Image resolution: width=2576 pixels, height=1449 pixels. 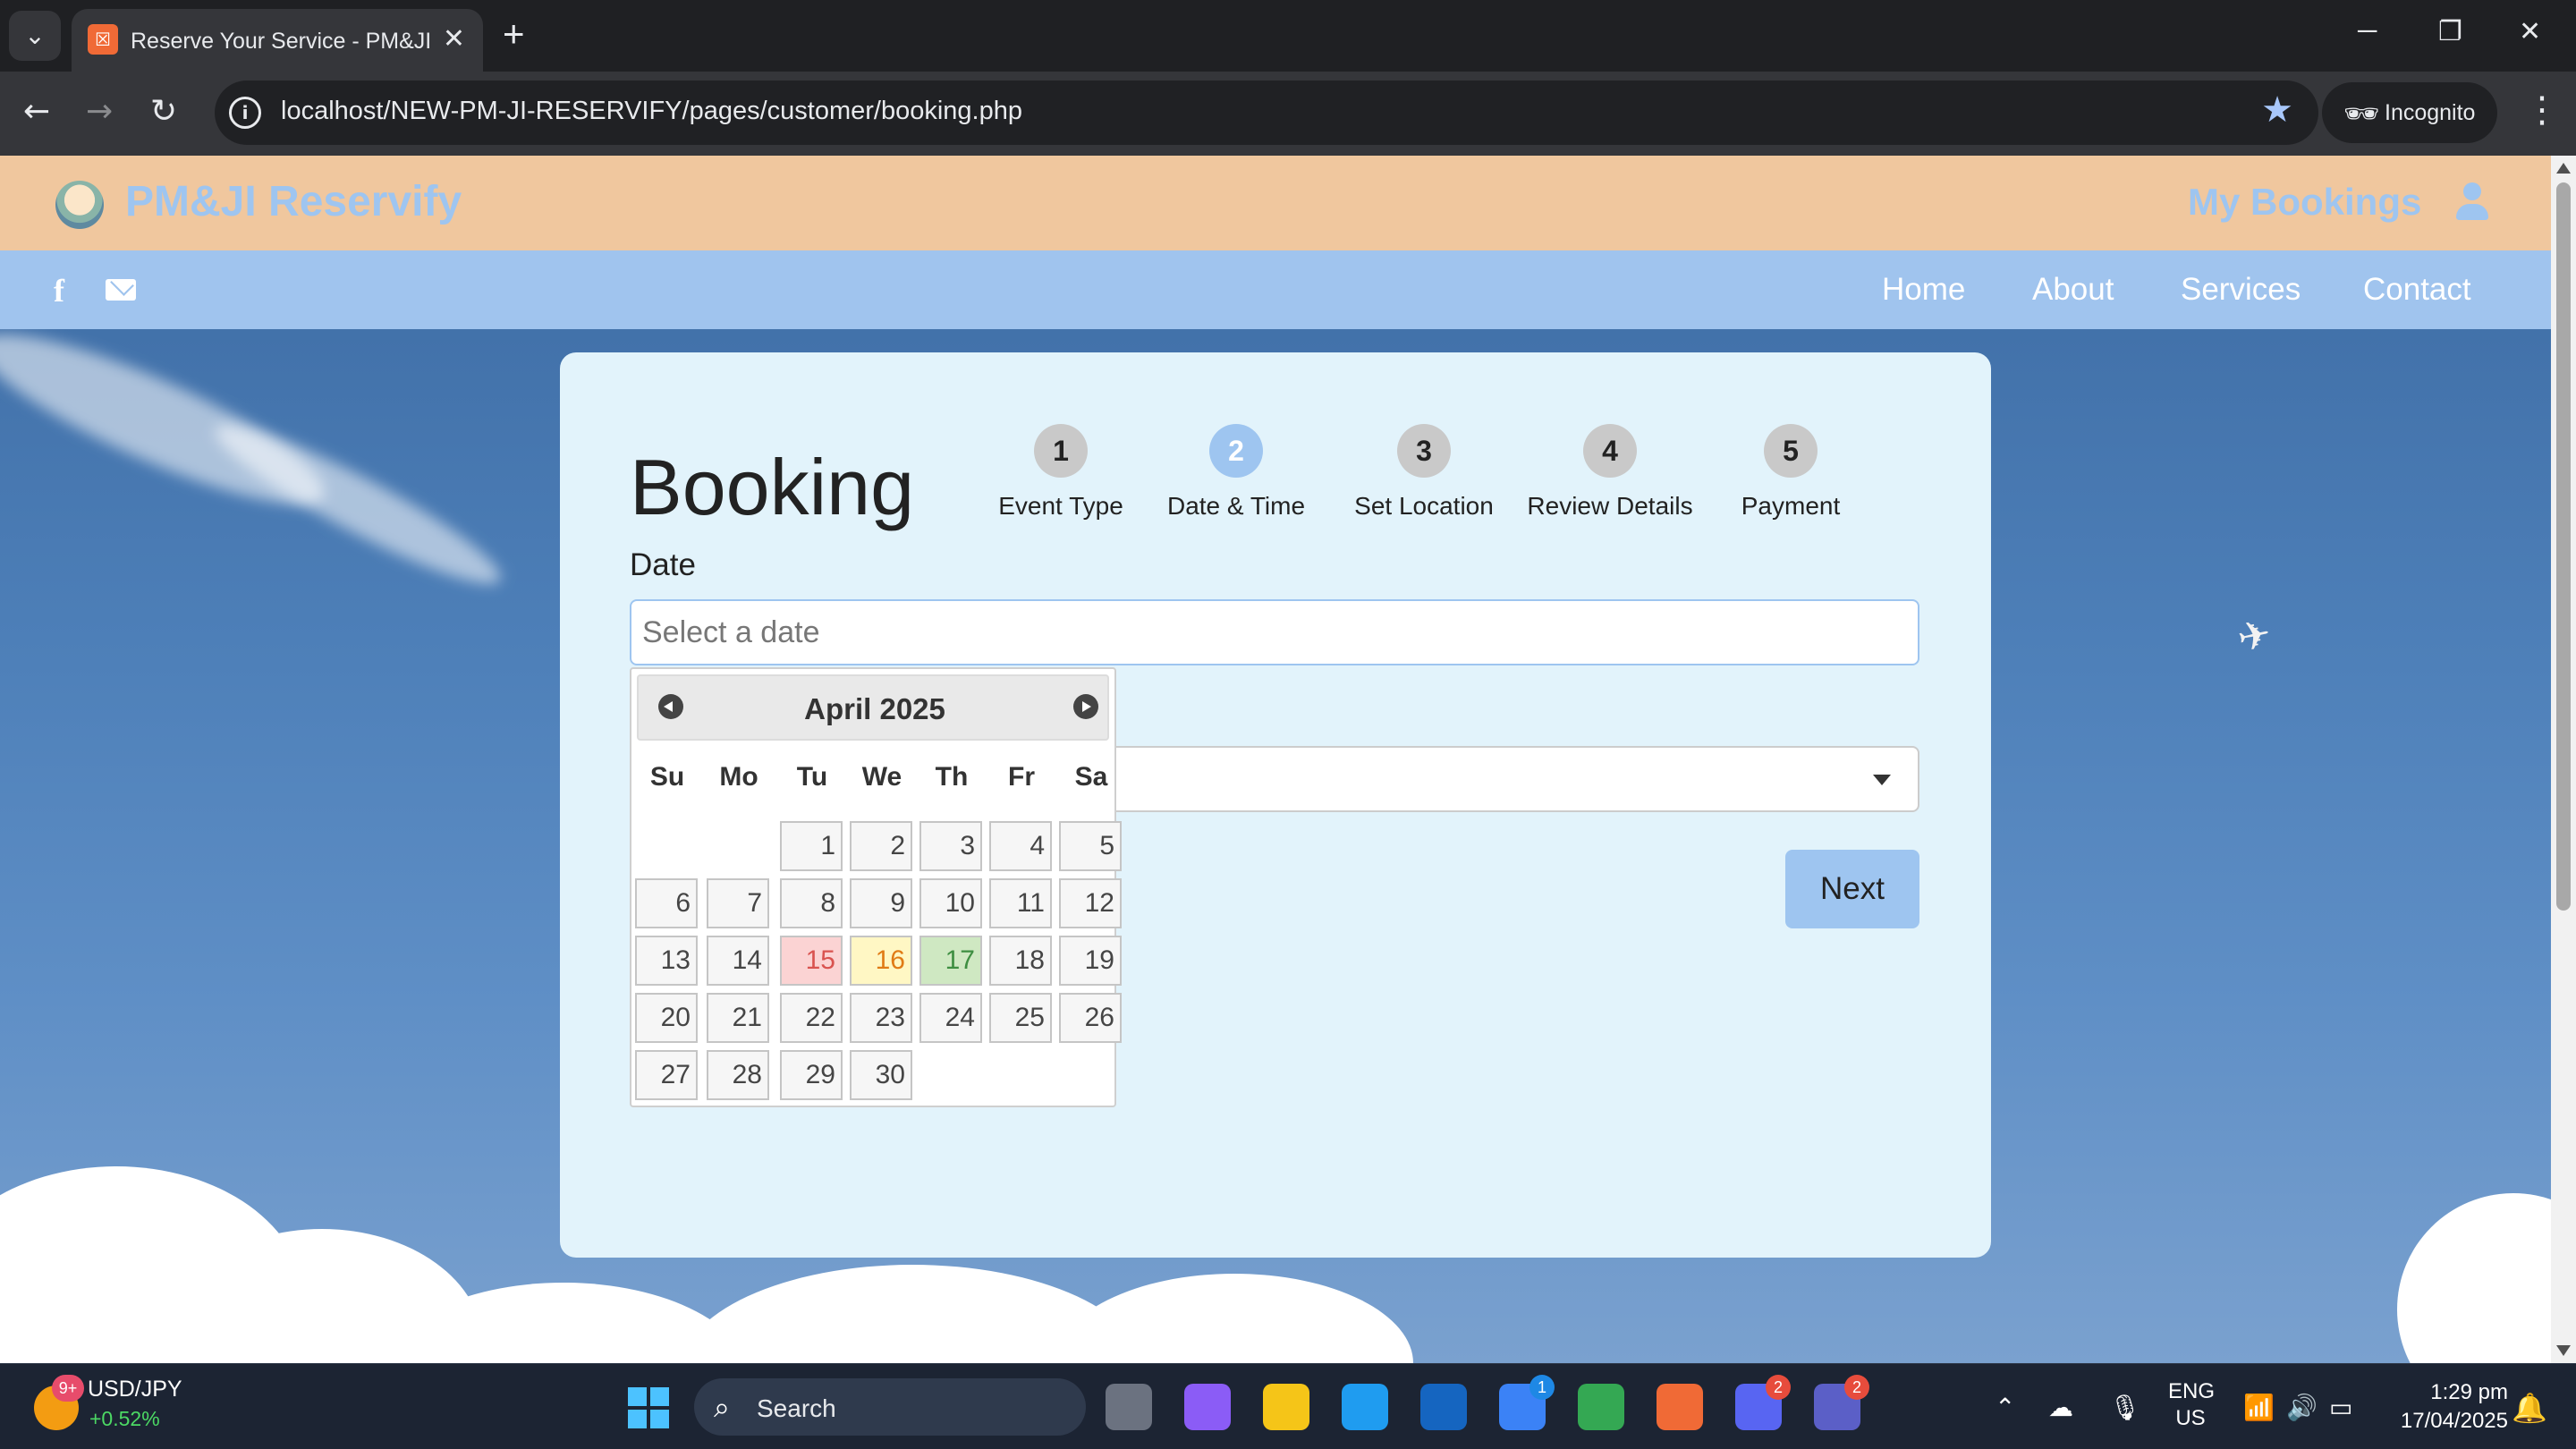 What do you see at coordinates (163, 111) in the screenshot?
I see `reload-icon: ↻` at bounding box center [163, 111].